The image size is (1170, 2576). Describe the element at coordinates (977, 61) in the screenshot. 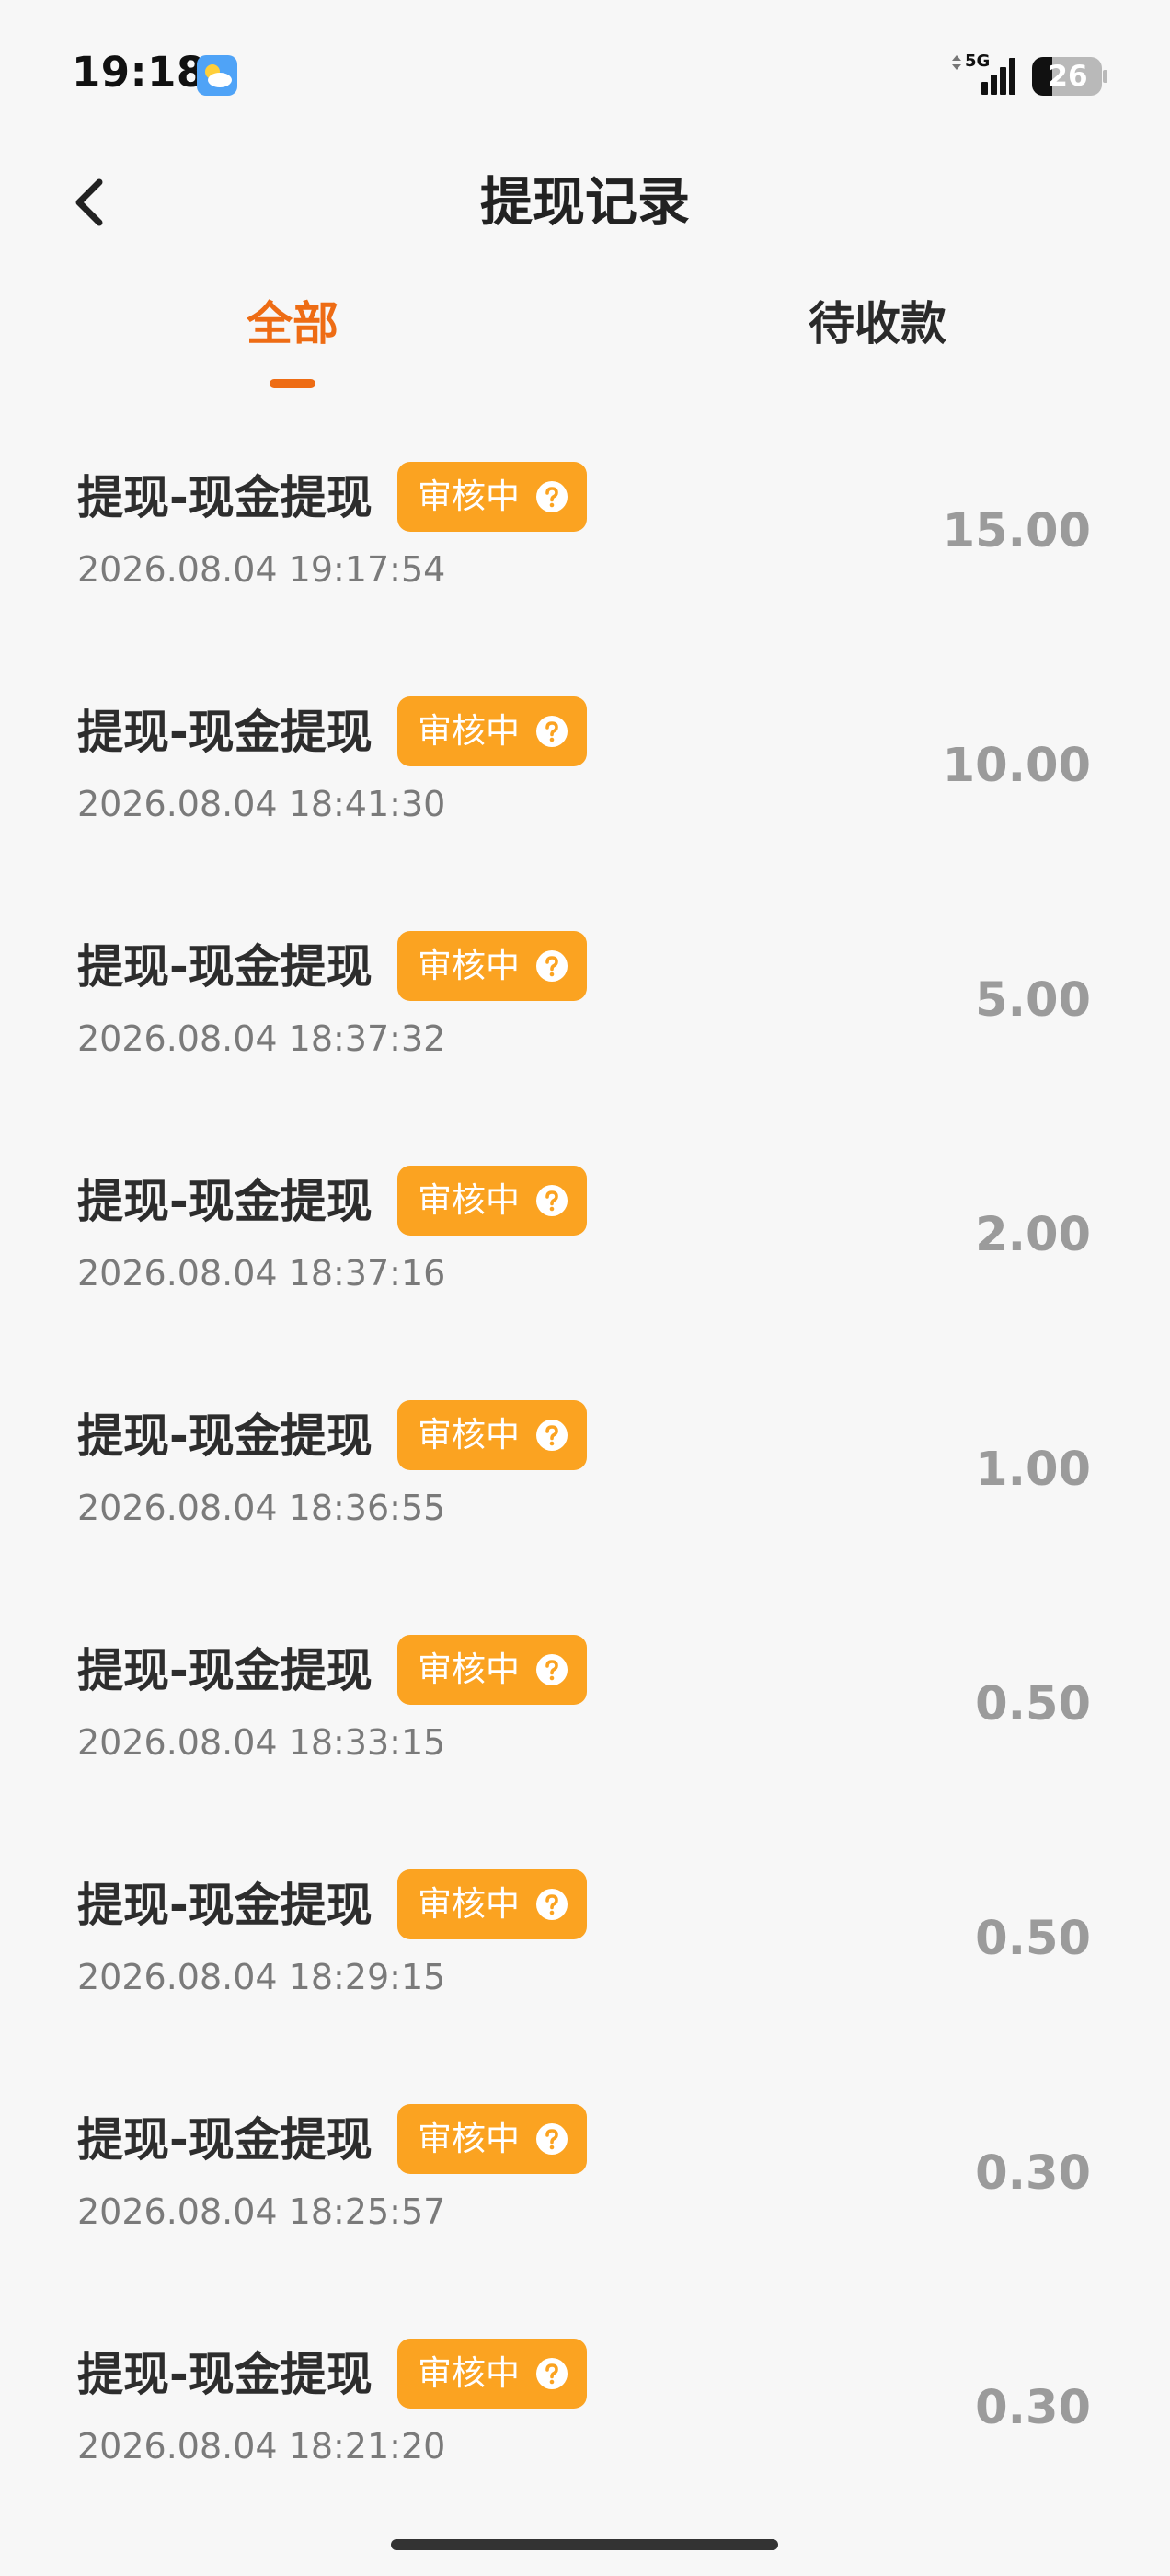

I see `network-label: 5G` at that location.